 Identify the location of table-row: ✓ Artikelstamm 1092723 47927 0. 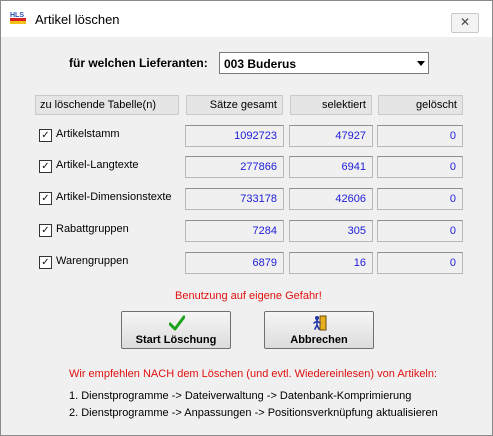
(246, 137).